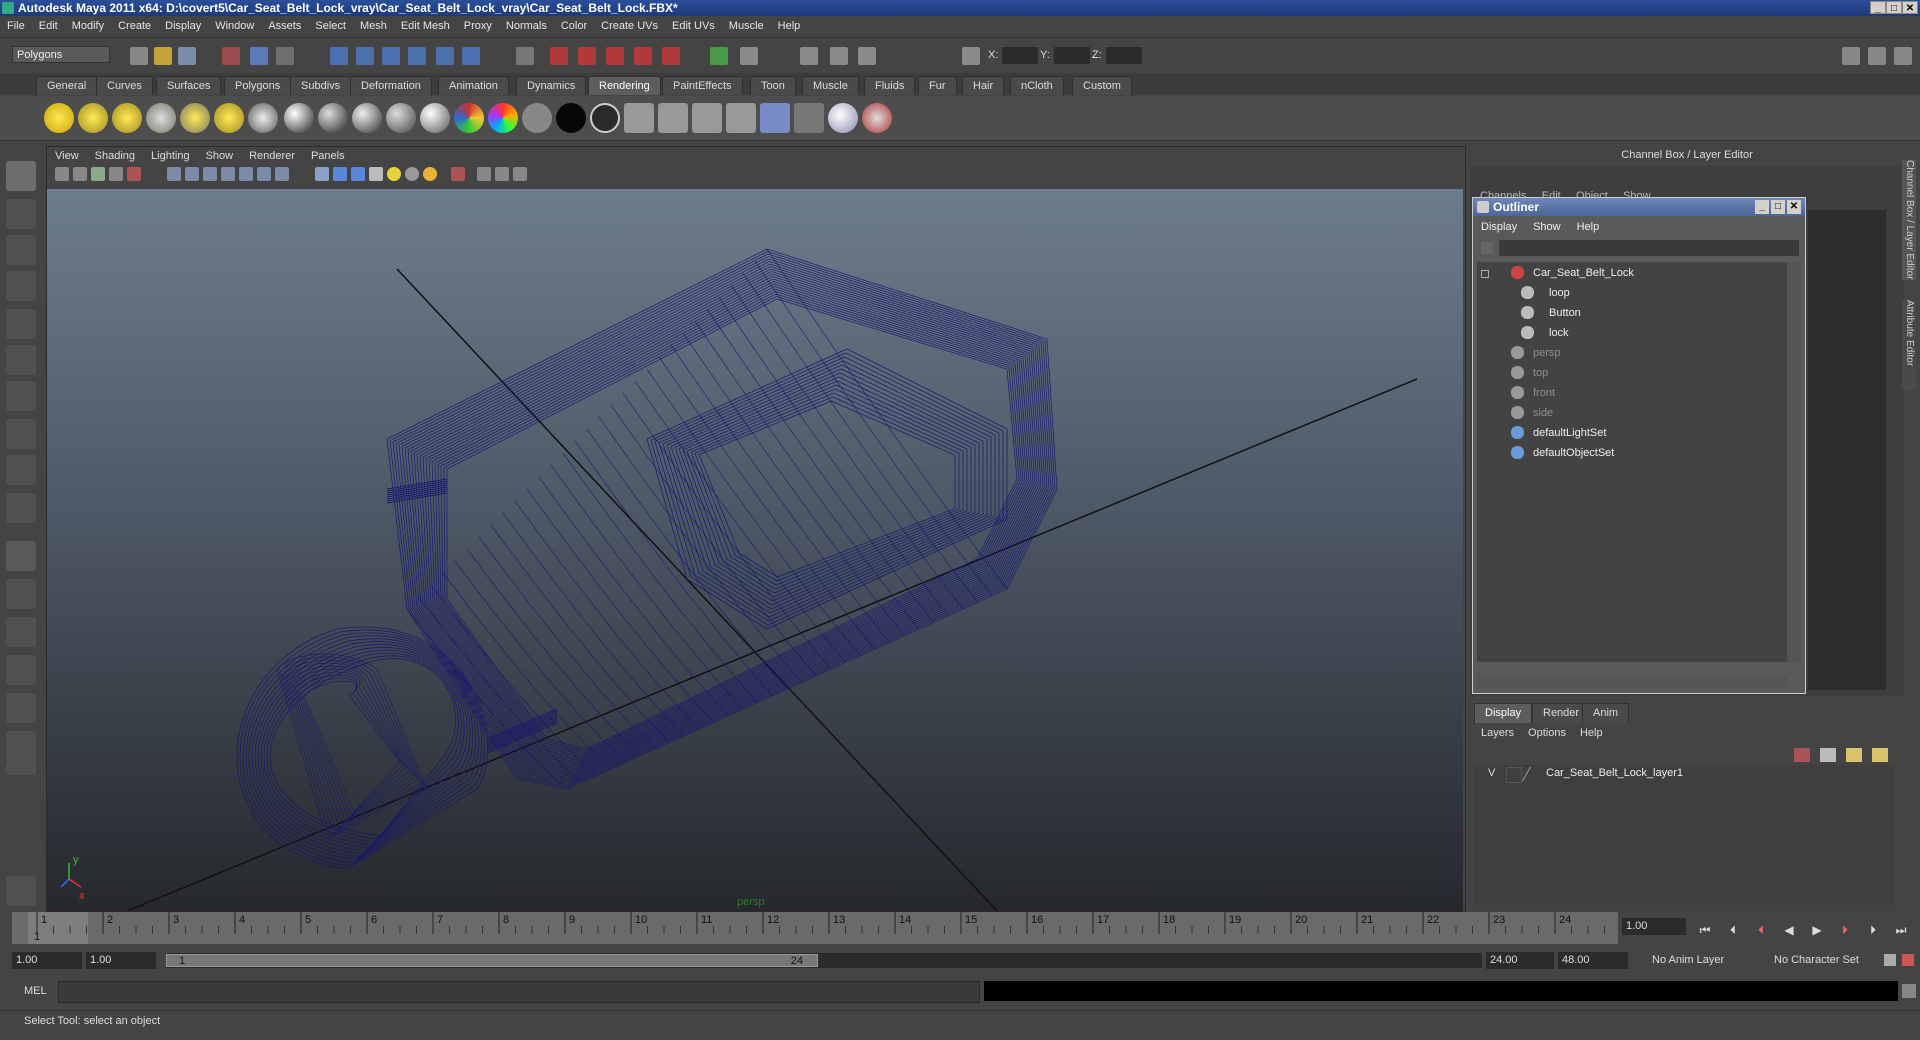  What do you see at coordinates (21, 360) in the screenshot?
I see `scale-tool-icon` at bounding box center [21, 360].